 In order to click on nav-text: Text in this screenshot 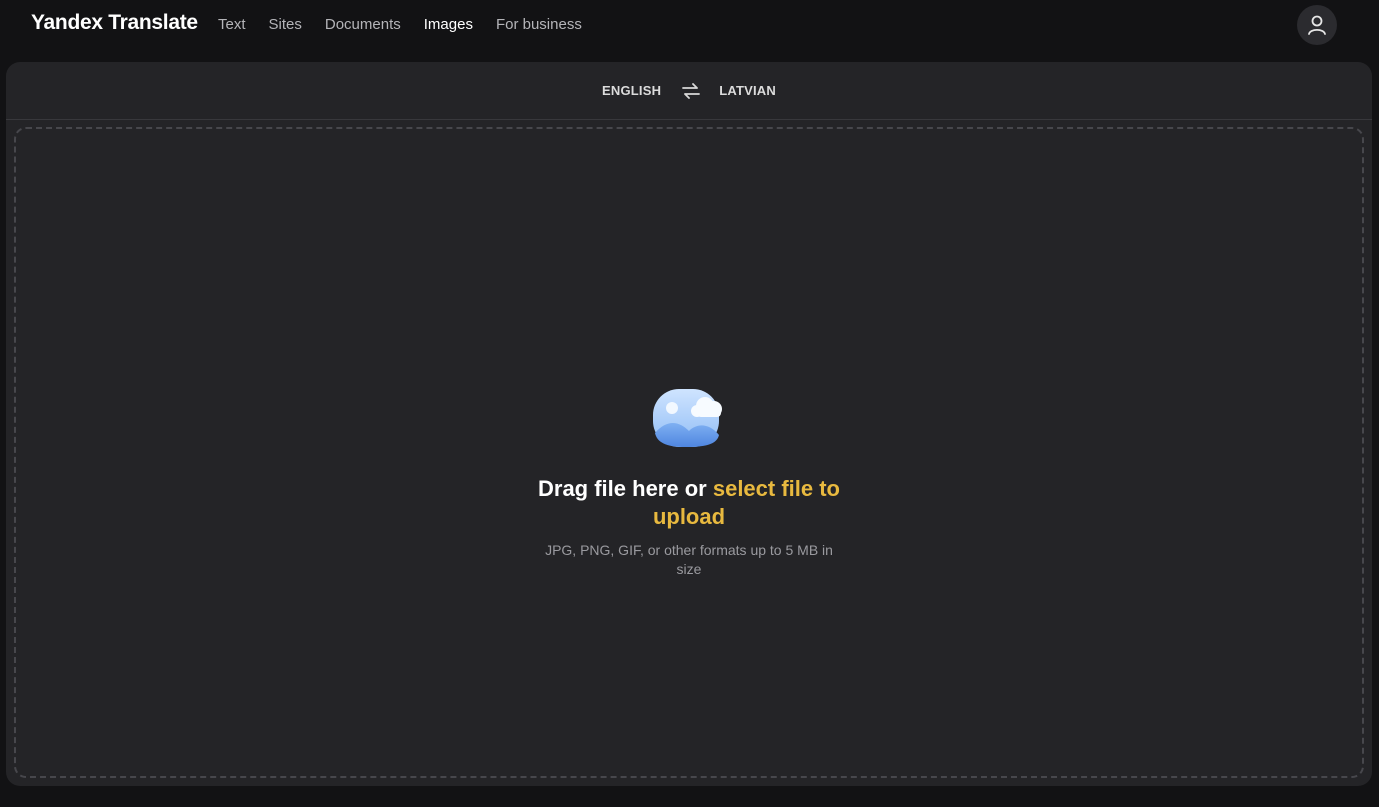, I will do `click(232, 24)`.